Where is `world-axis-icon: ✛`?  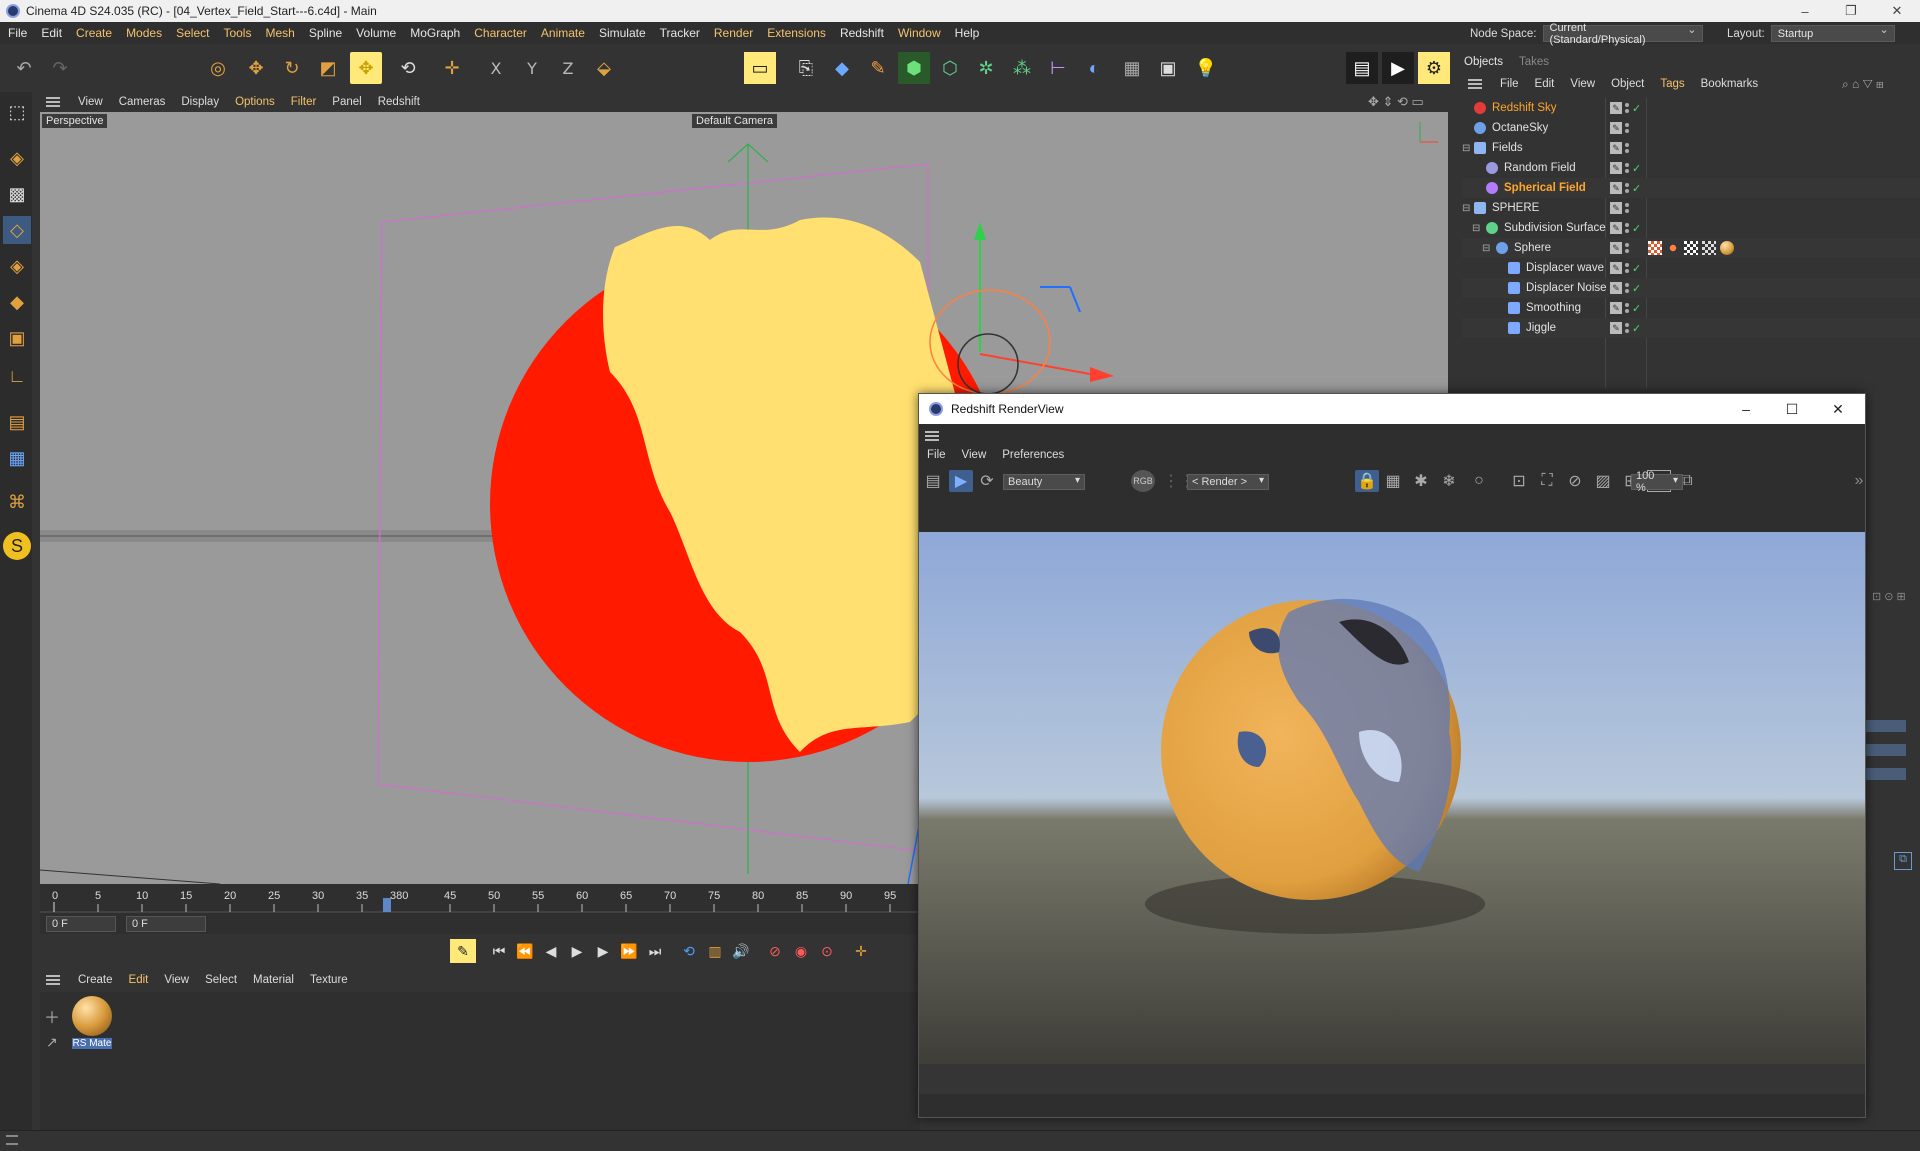 world-axis-icon: ✛ is located at coordinates (452, 68).